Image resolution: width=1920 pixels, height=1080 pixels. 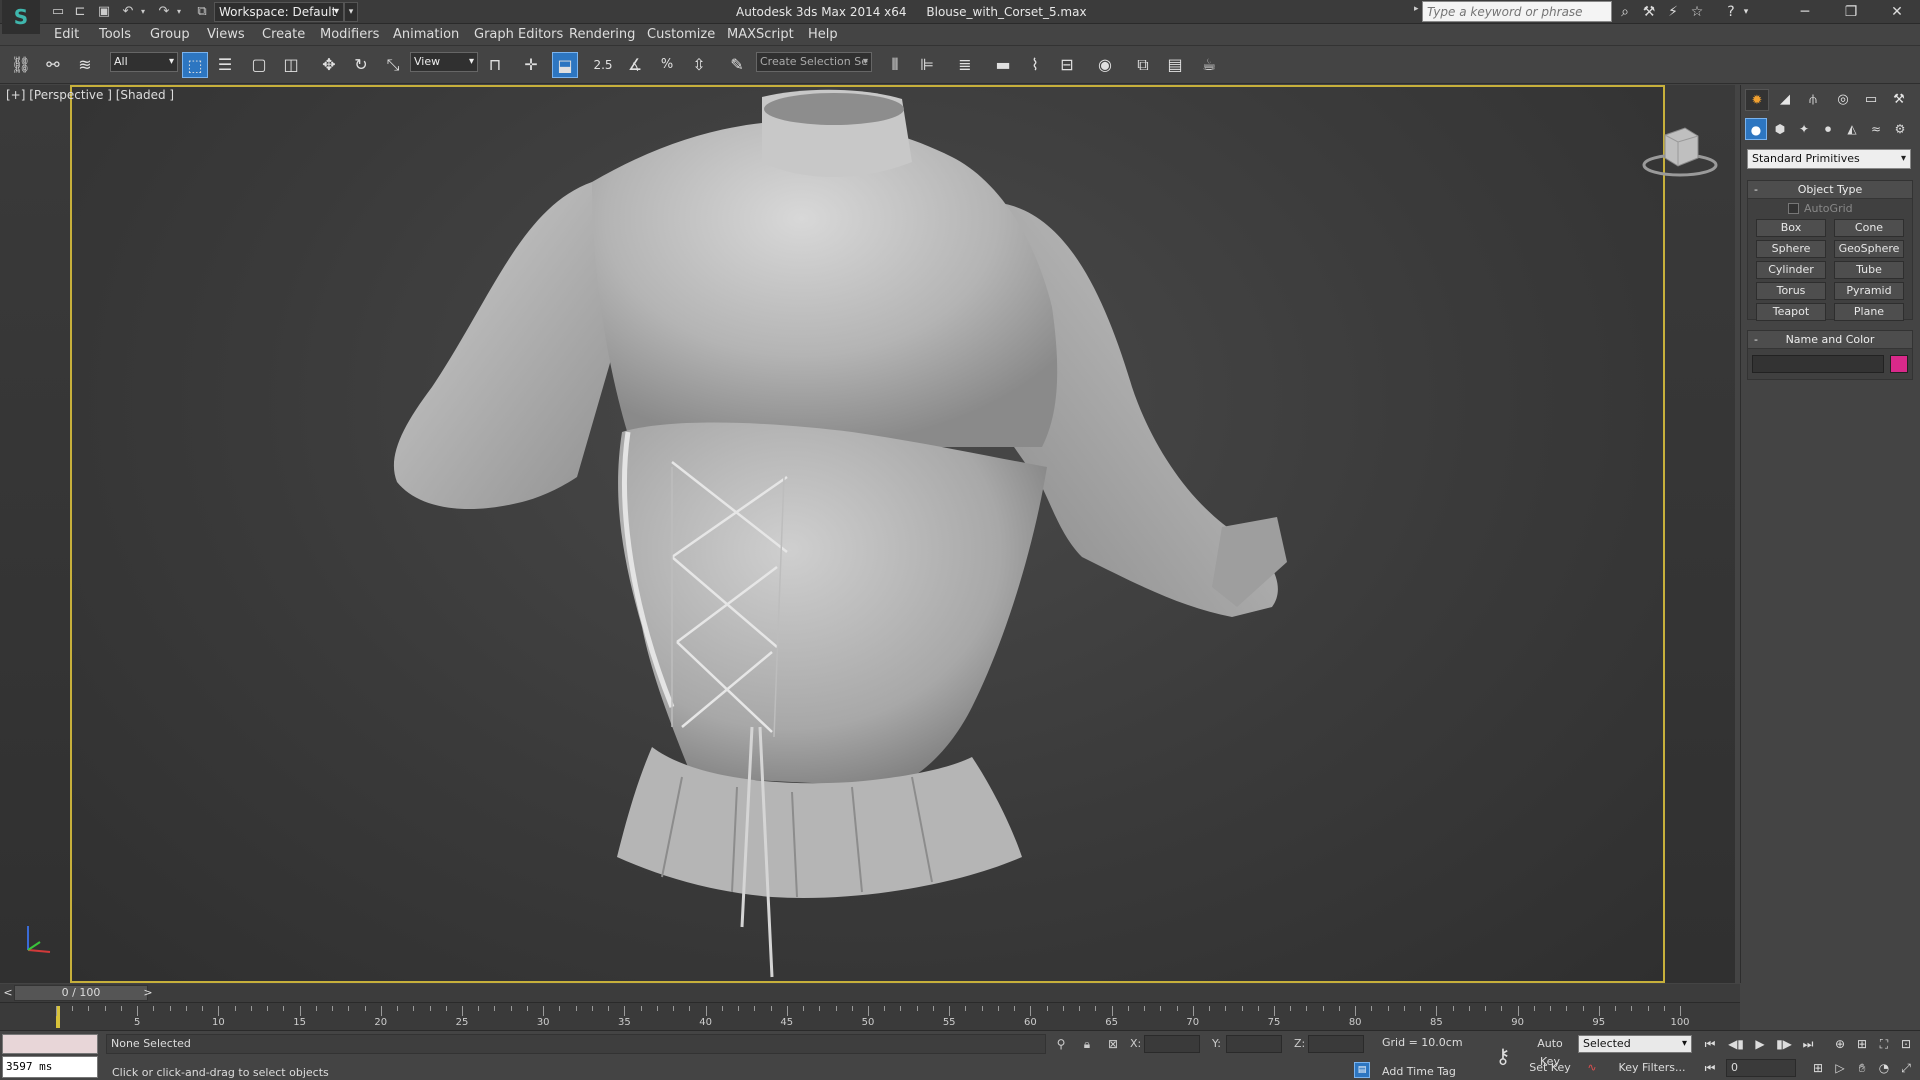 I want to click on named-selection-sets-dropdown: Create Selection Se, so click(x=814, y=62).